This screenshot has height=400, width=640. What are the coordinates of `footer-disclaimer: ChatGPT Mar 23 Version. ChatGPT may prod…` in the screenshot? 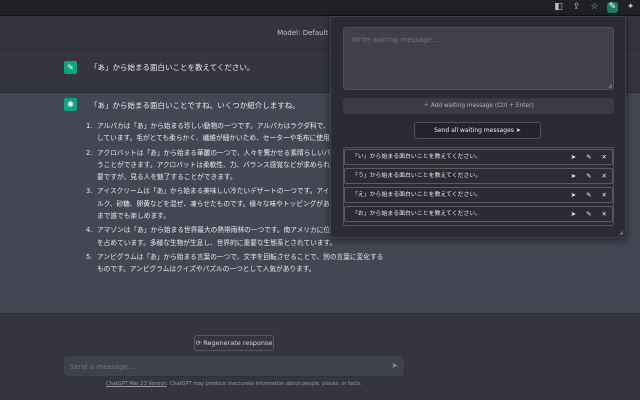 It's located at (234, 384).